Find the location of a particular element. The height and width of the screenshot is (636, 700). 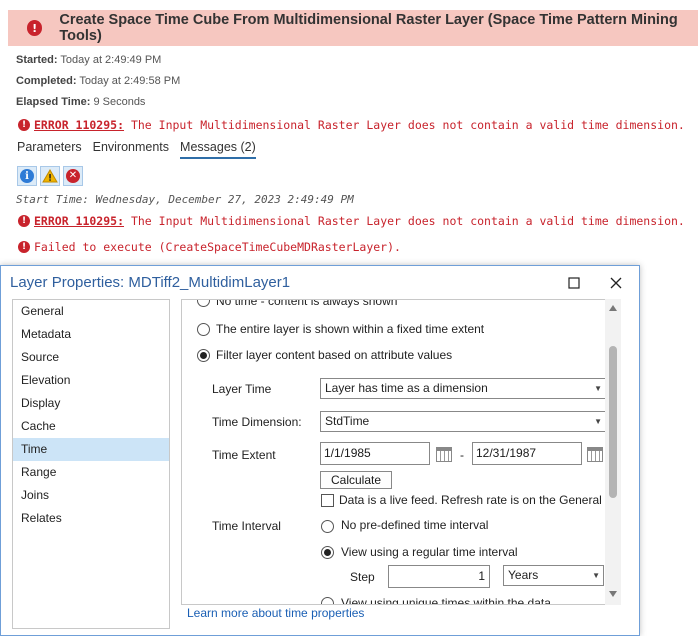

maximize-icon is located at coordinates (574, 283).